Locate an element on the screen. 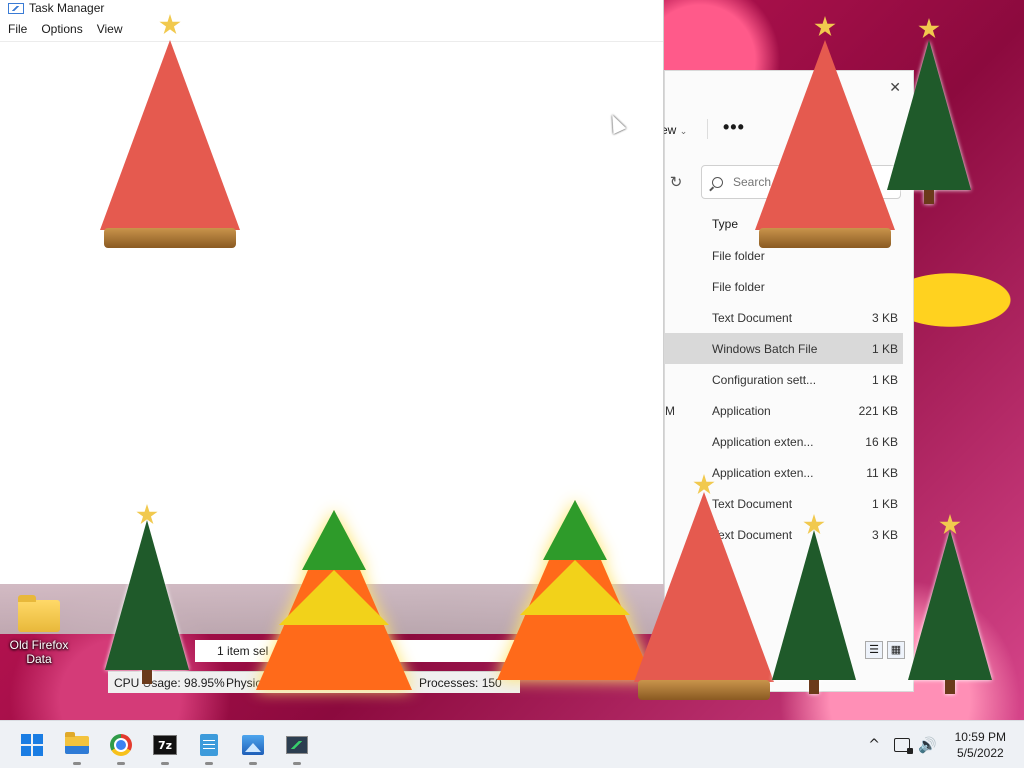 The width and height of the screenshot is (1024, 768). menu-options: Options is located at coordinates (61, 29).